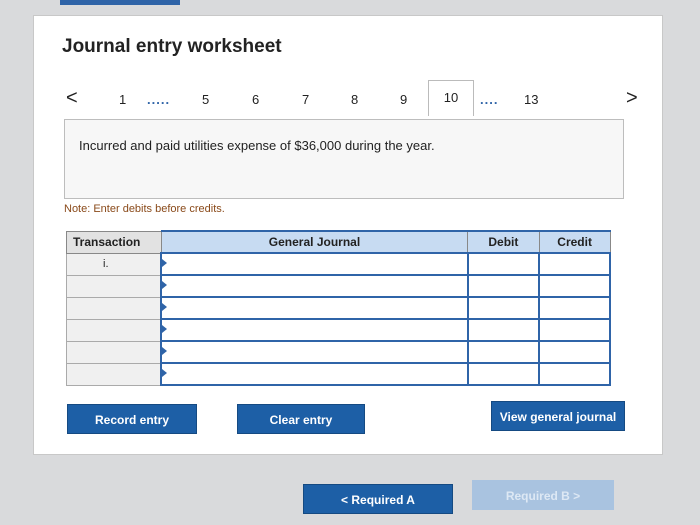 The image size is (700, 525). I want to click on entry-pager: < 1 ..... 5 6 7 8 9 10 .... 13 >, so click(354, 100).